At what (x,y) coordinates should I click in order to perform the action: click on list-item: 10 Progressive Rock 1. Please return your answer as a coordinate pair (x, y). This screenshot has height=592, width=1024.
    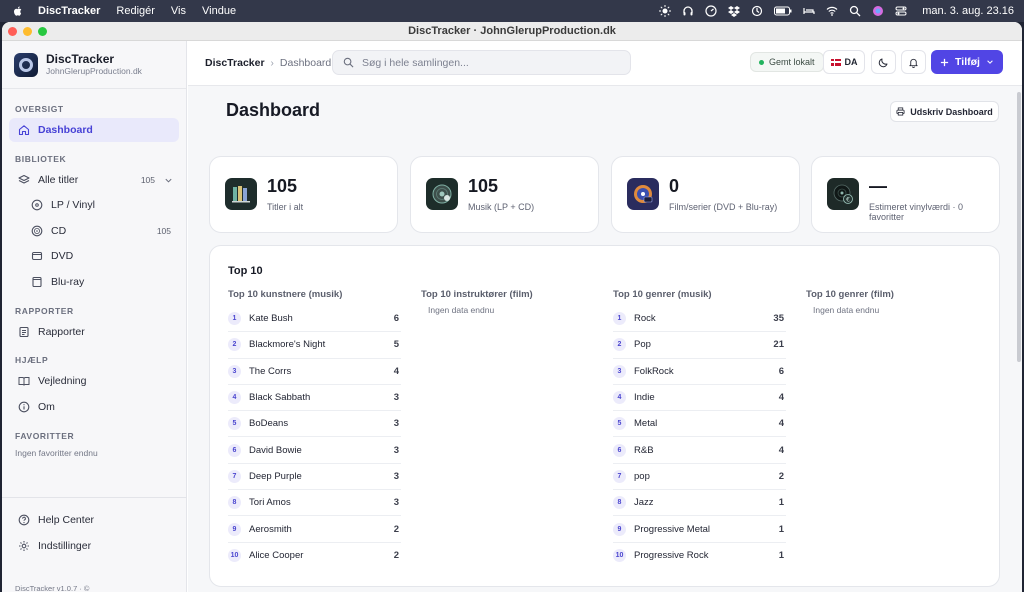
    Looking at the image, I should click on (699, 556).